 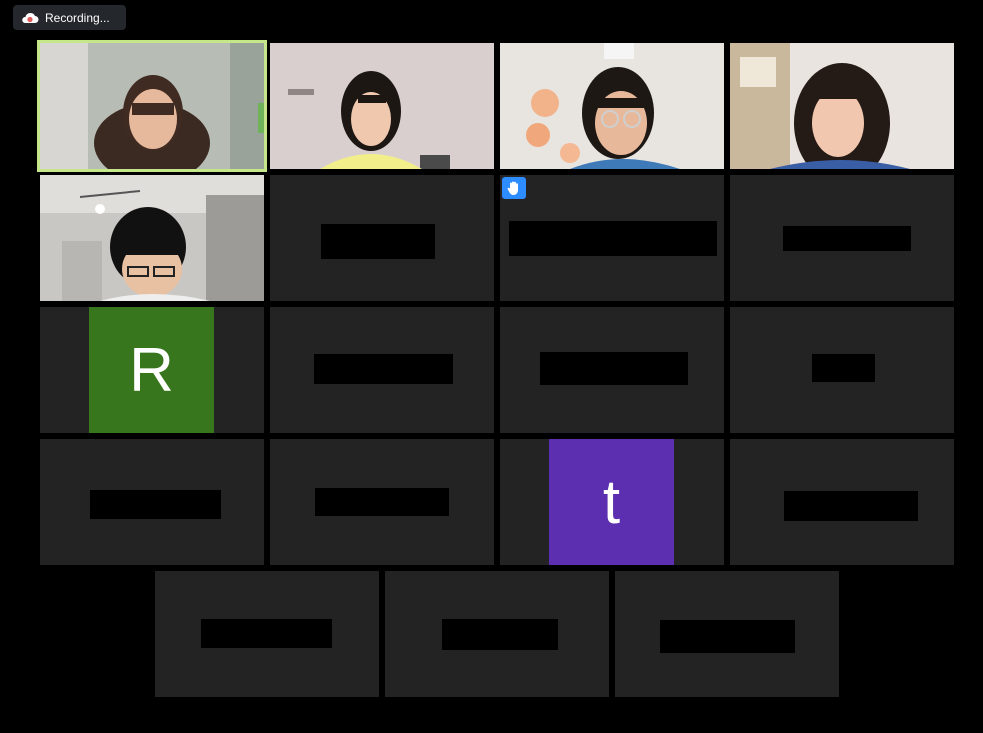 What do you see at coordinates (30, 17) in the screenshot?
I see `cloud-recording-icon` at bounding box center [30, 17].